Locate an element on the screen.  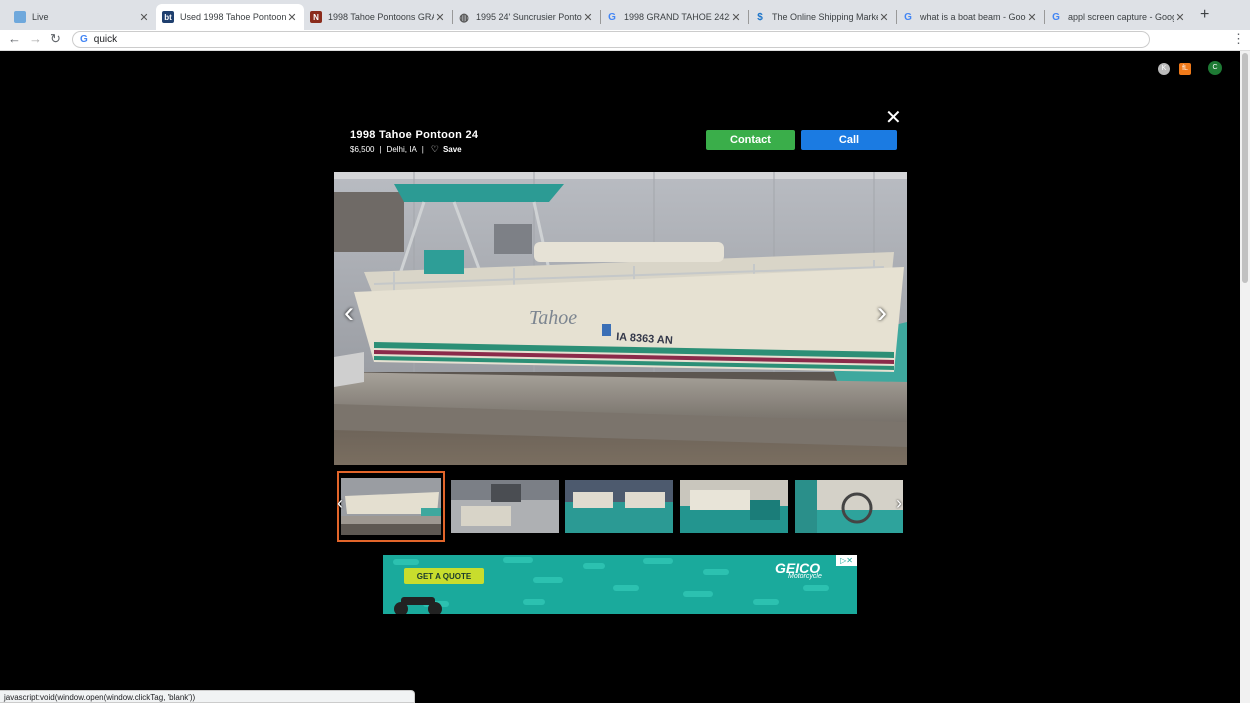
thumbnail-next-arrow-icon: › is located at coordinates (899, 503).